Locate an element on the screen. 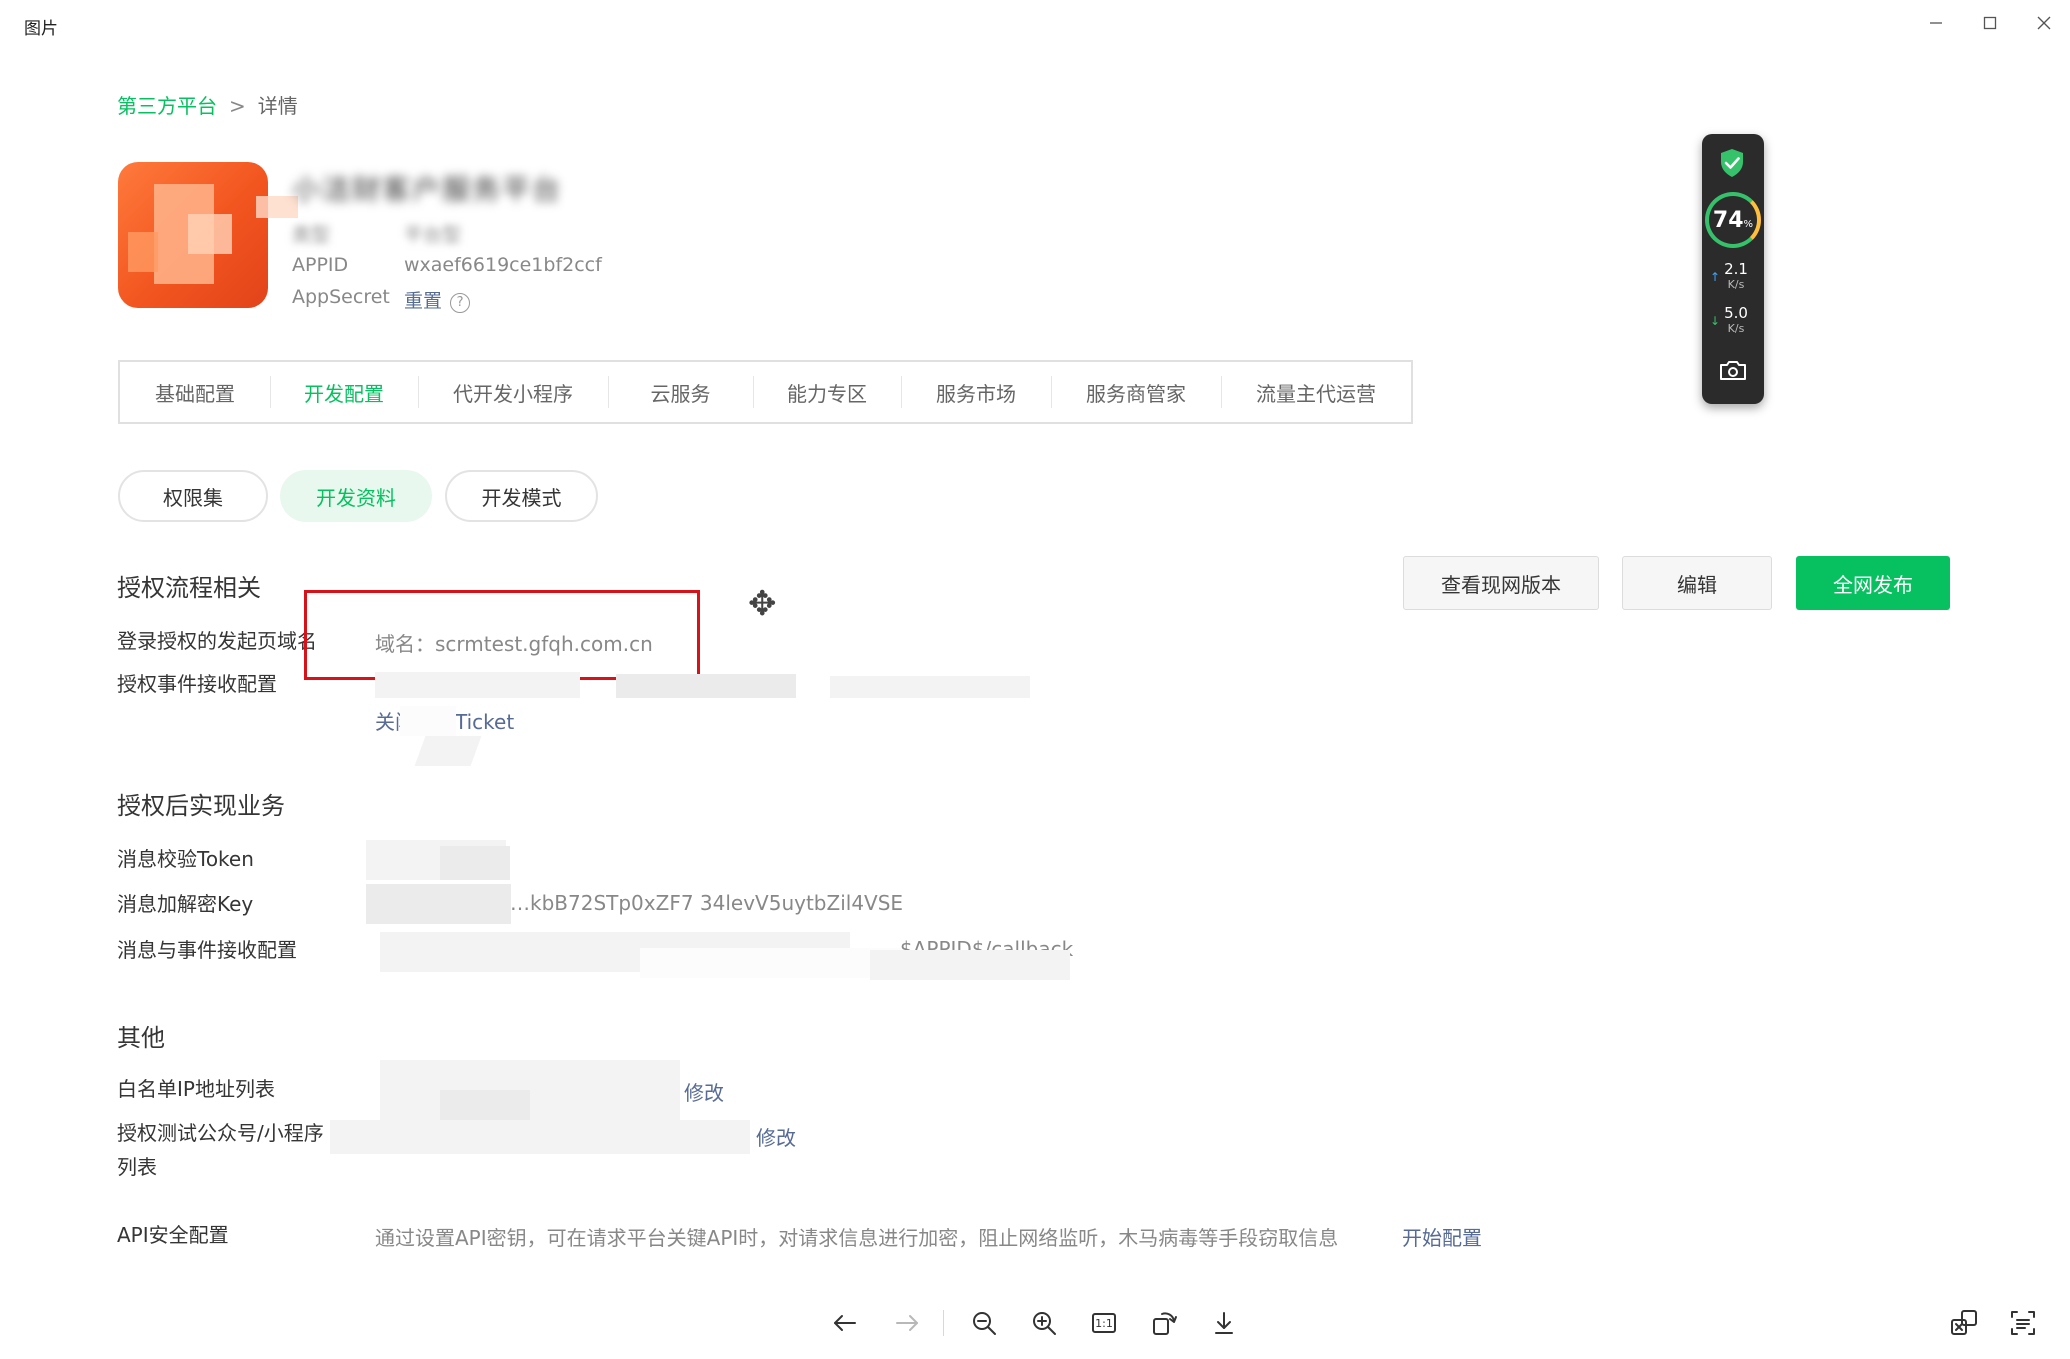 This screenshot has height=1359, width=2070. window-titlebar: 图片 is located at coordinates (1035, 23).